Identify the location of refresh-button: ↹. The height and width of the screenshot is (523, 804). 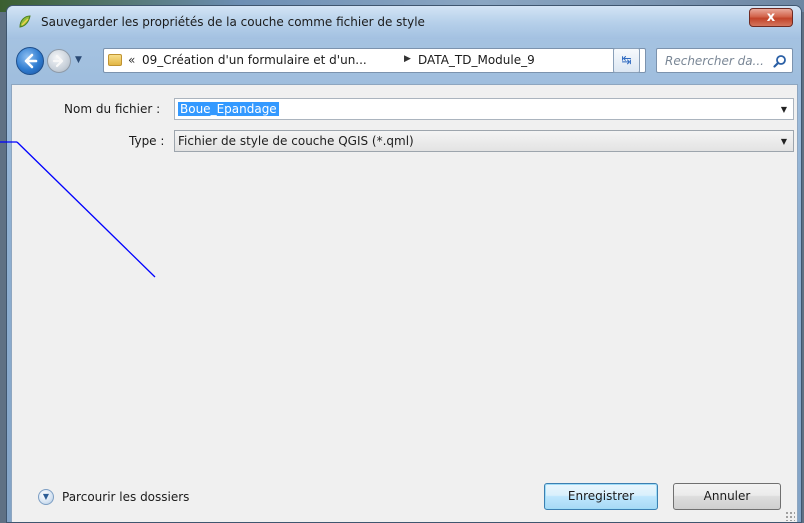
(626, 60).